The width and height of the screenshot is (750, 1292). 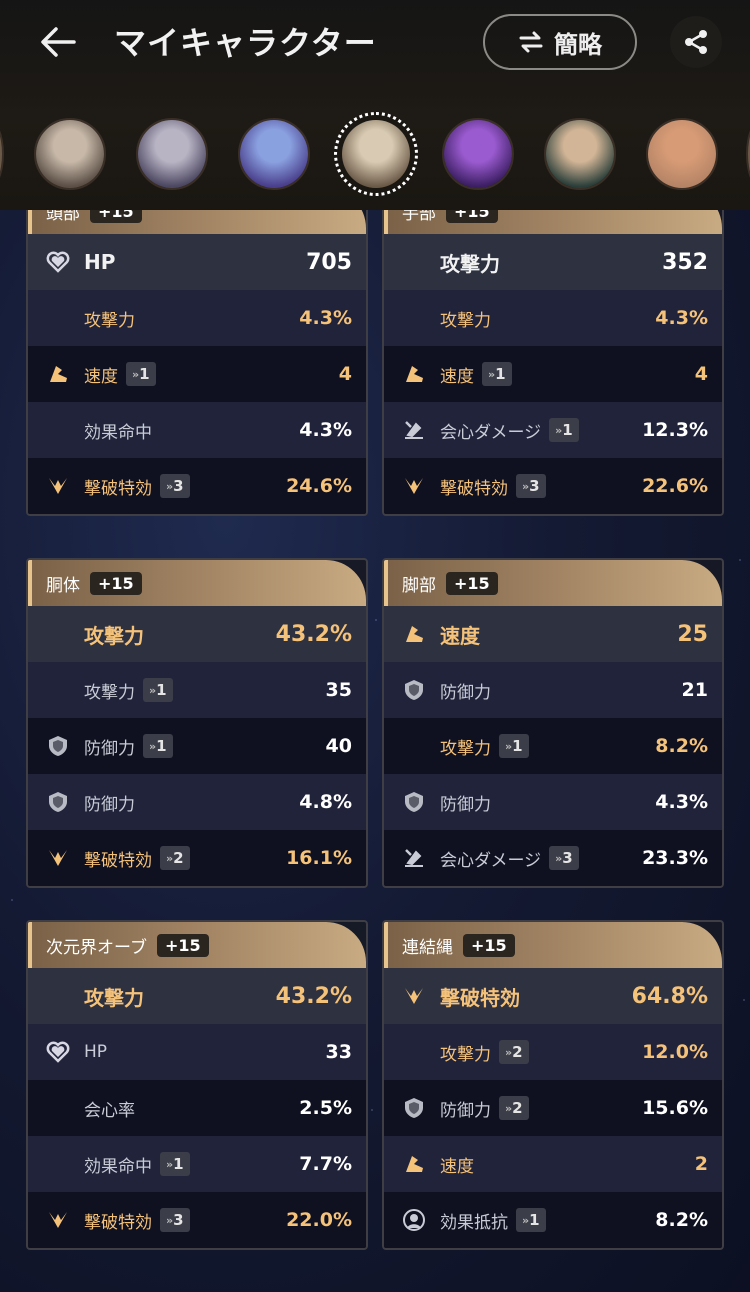 What do you see at coordinates (685, 262) in the screenshot?
I see `stat-value: 352` at bounding box center [685, 262].